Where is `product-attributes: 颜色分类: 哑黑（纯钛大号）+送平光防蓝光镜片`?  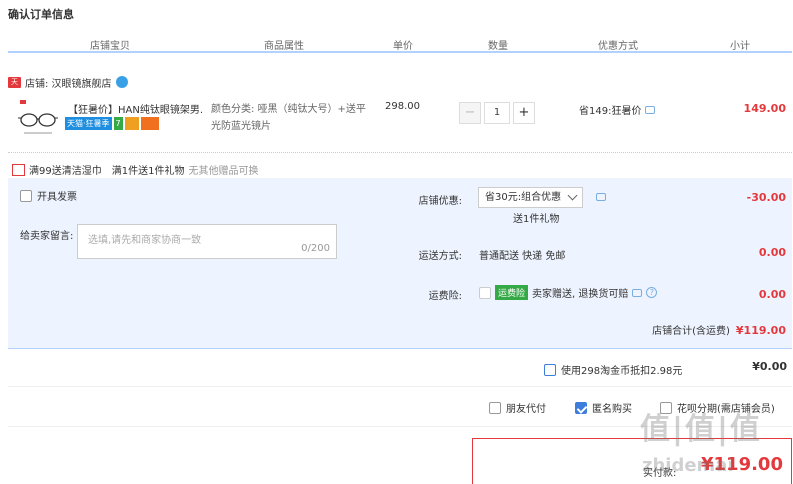
product-attributes: 颜色分类: 哑黑（纯钛大号）+送平光防蓝光镜片 is located at coordinates (288, 118).